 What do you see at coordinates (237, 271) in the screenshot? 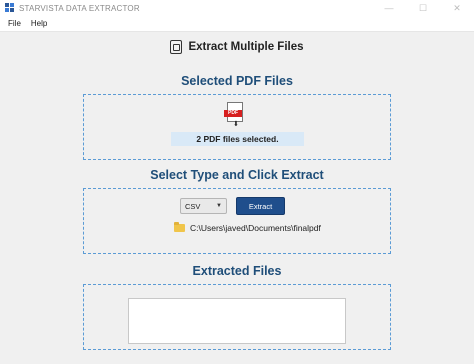
I see `extracted-files-heading: Extracted Files` at bounding box center [237, 271].